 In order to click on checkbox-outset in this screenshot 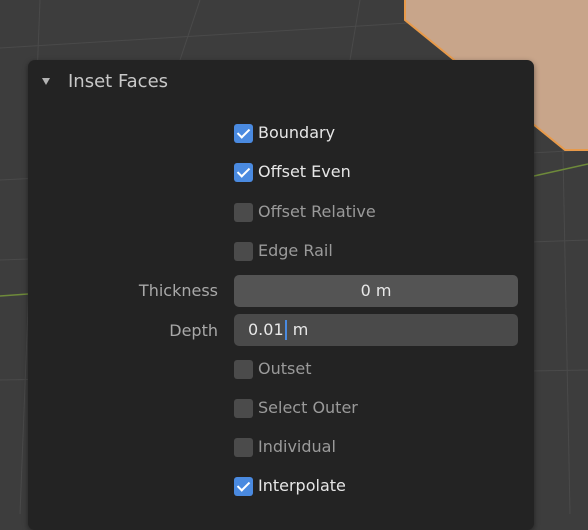, I will do `click(243, 369)`.